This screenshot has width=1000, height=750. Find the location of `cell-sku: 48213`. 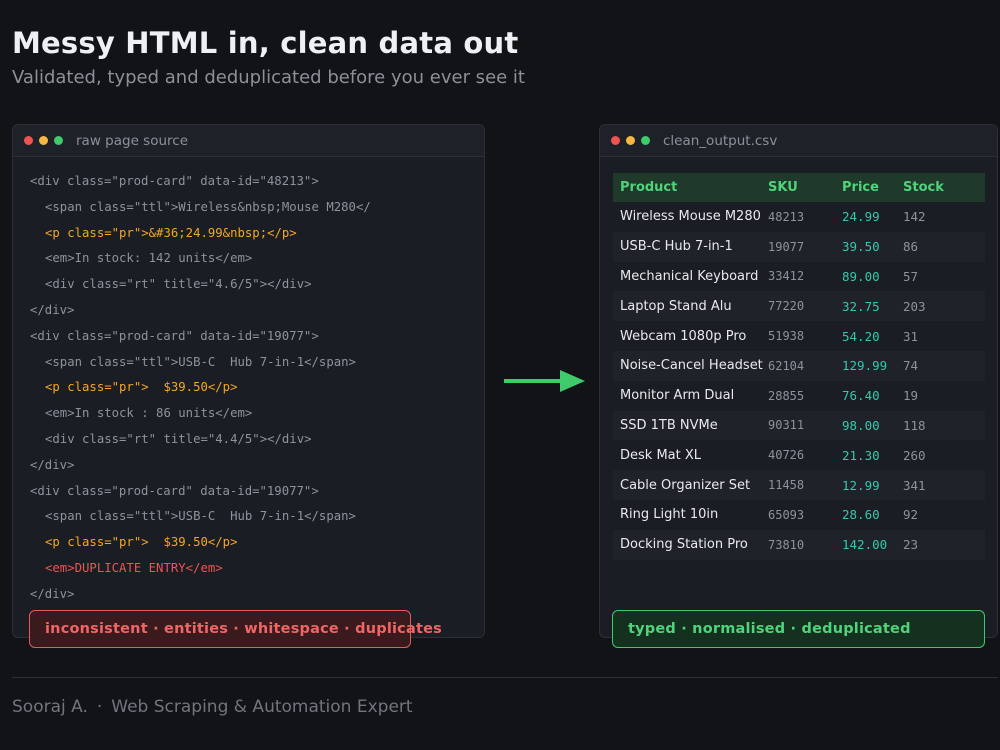

cell-sku: 48213 is located at coordinates (786, 216).